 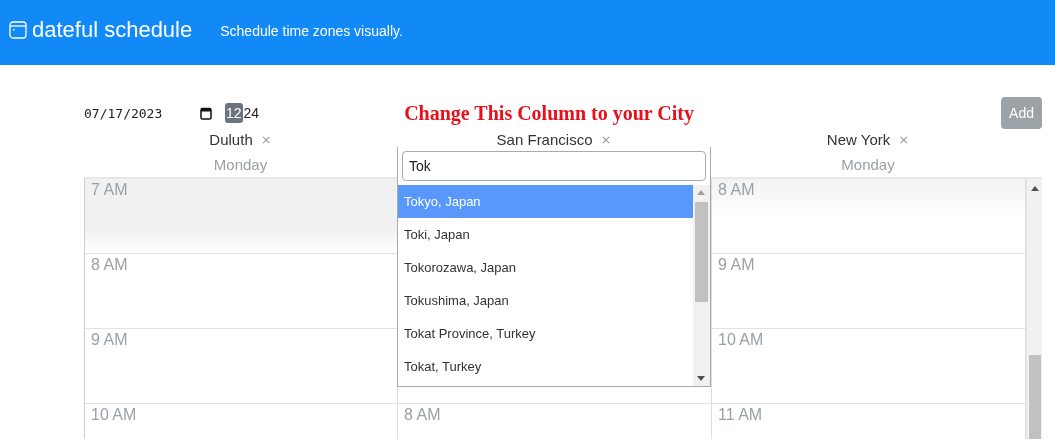 What do you see at coordinates (545, 366) in the screenshot?
I see `city-option: Tokat, Turkey` at bounding box center [545, 366].